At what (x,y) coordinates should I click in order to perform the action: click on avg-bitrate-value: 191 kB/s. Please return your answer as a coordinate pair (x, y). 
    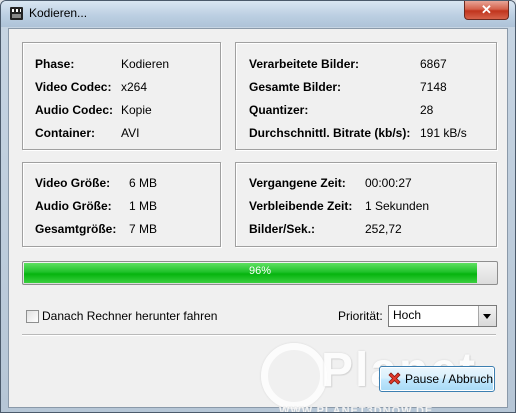
    Looking at the image, I should click on (443, 133).